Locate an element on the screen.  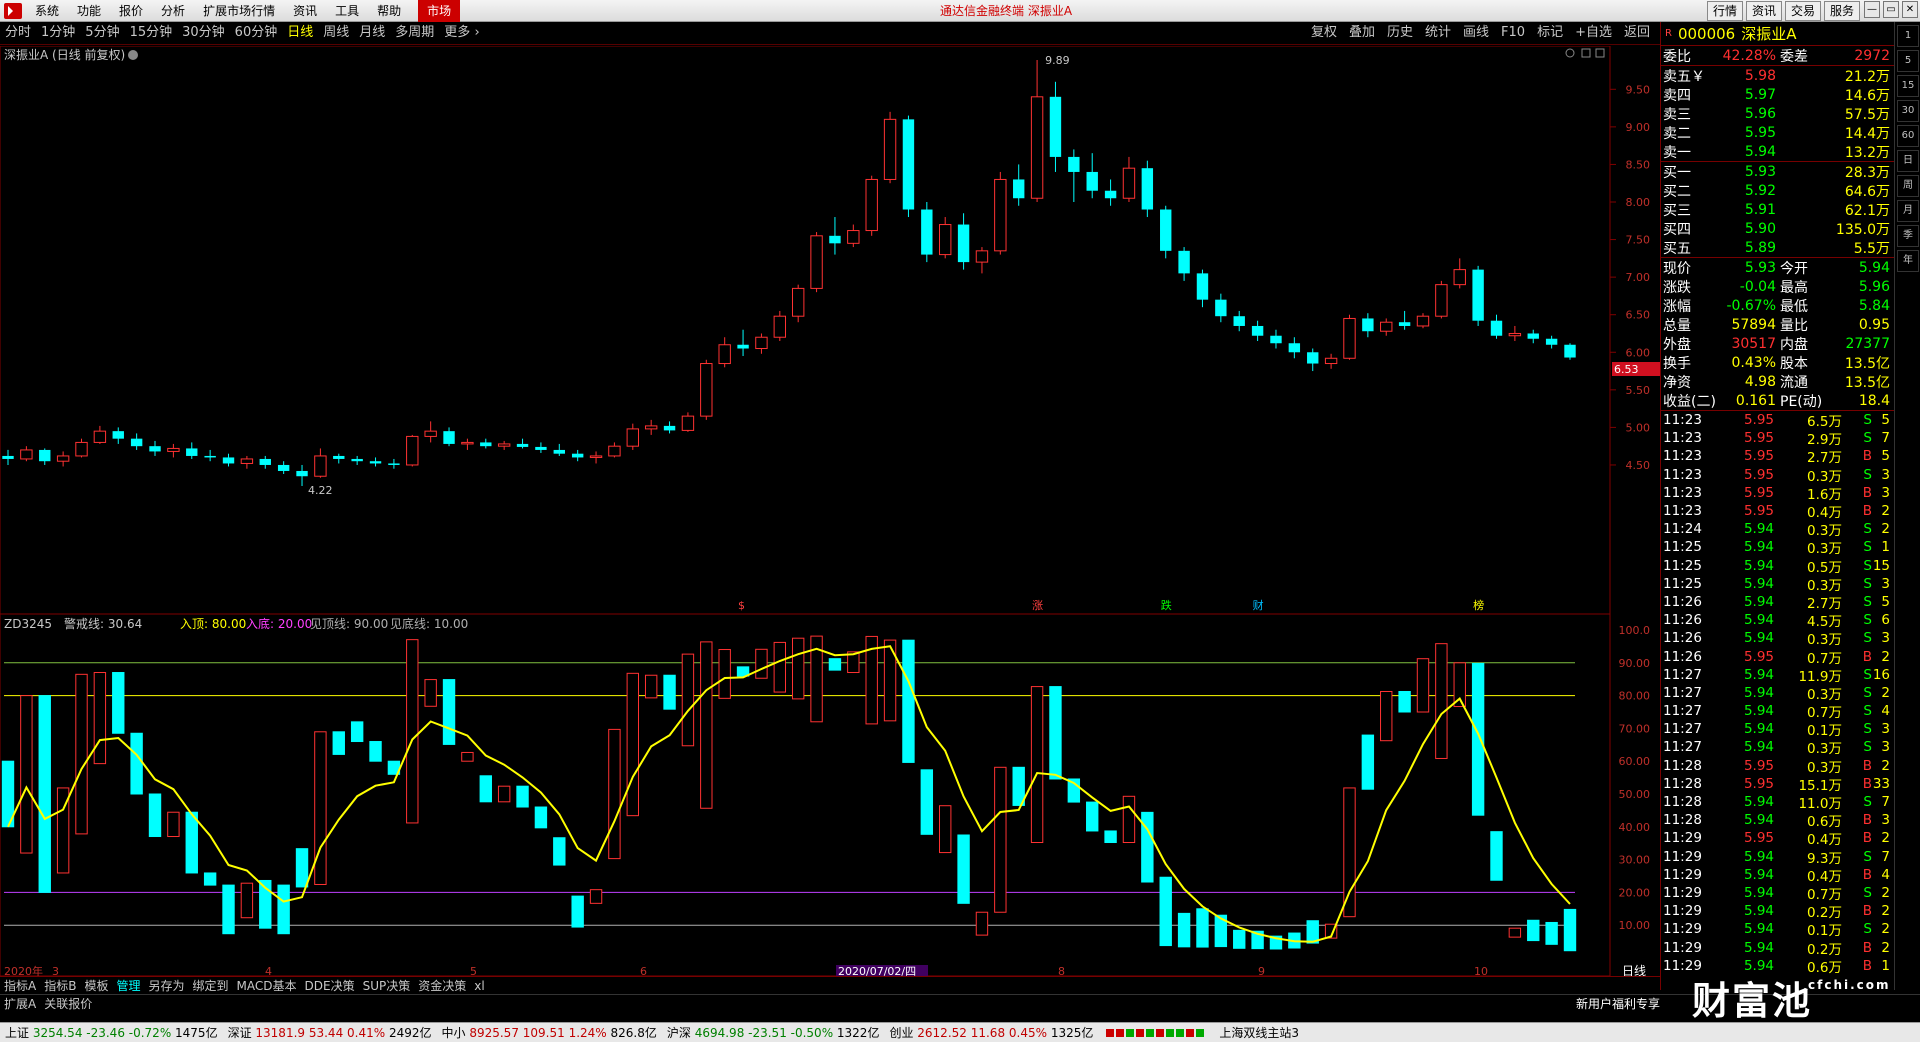
trade-button: 交易 is located at coordinates (1802, 11).